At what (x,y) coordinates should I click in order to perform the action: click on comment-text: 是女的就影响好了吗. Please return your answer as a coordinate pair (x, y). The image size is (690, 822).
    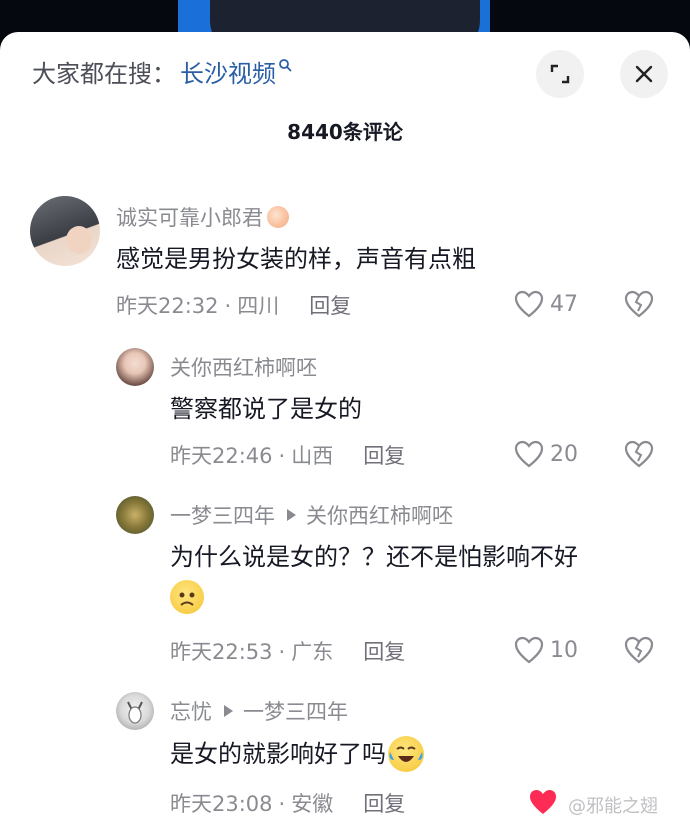
    Looking at the image, I should click on (297, 754).